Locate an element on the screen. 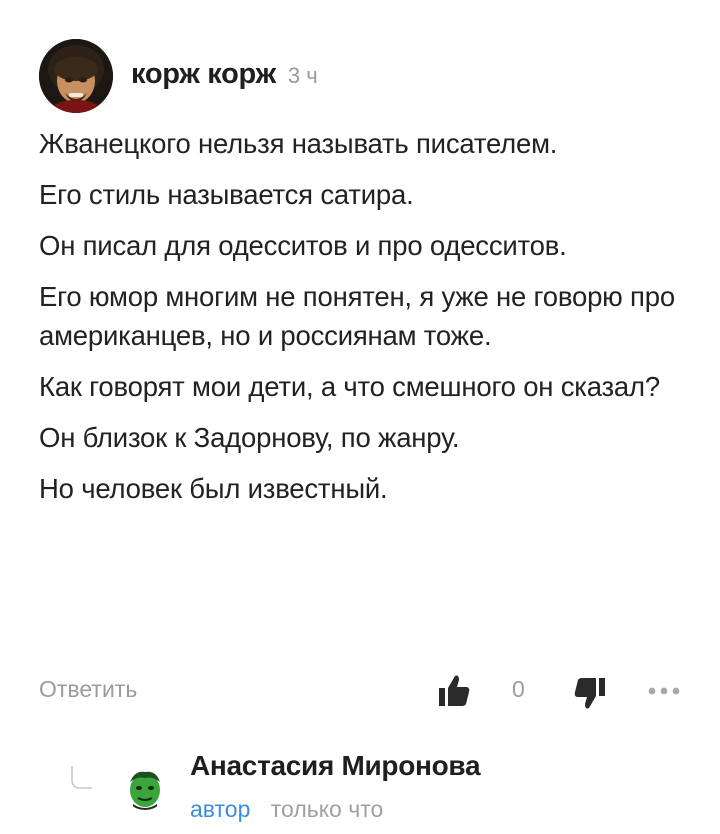 This screenshot has height=834, width=720. reply-avatar is located at coordinates (145, 788).